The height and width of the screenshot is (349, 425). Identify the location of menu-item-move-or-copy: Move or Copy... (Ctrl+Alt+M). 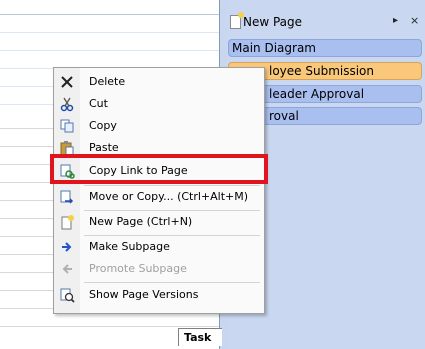
(159, 197).